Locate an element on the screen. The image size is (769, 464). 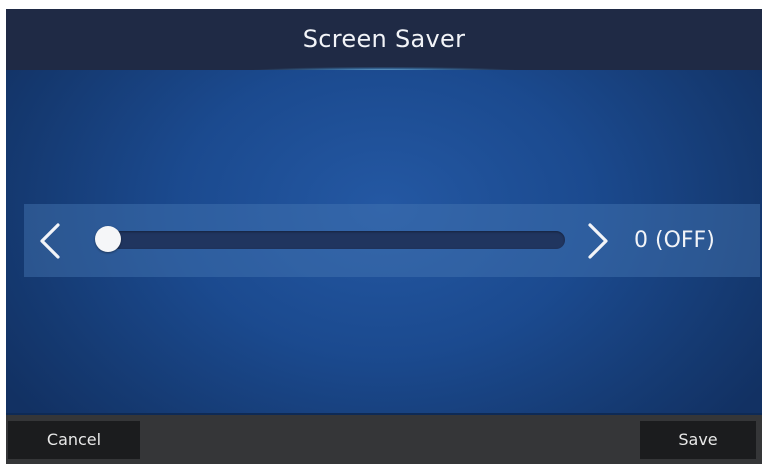
chevron-right-icon is located at coordinates (597, 241).